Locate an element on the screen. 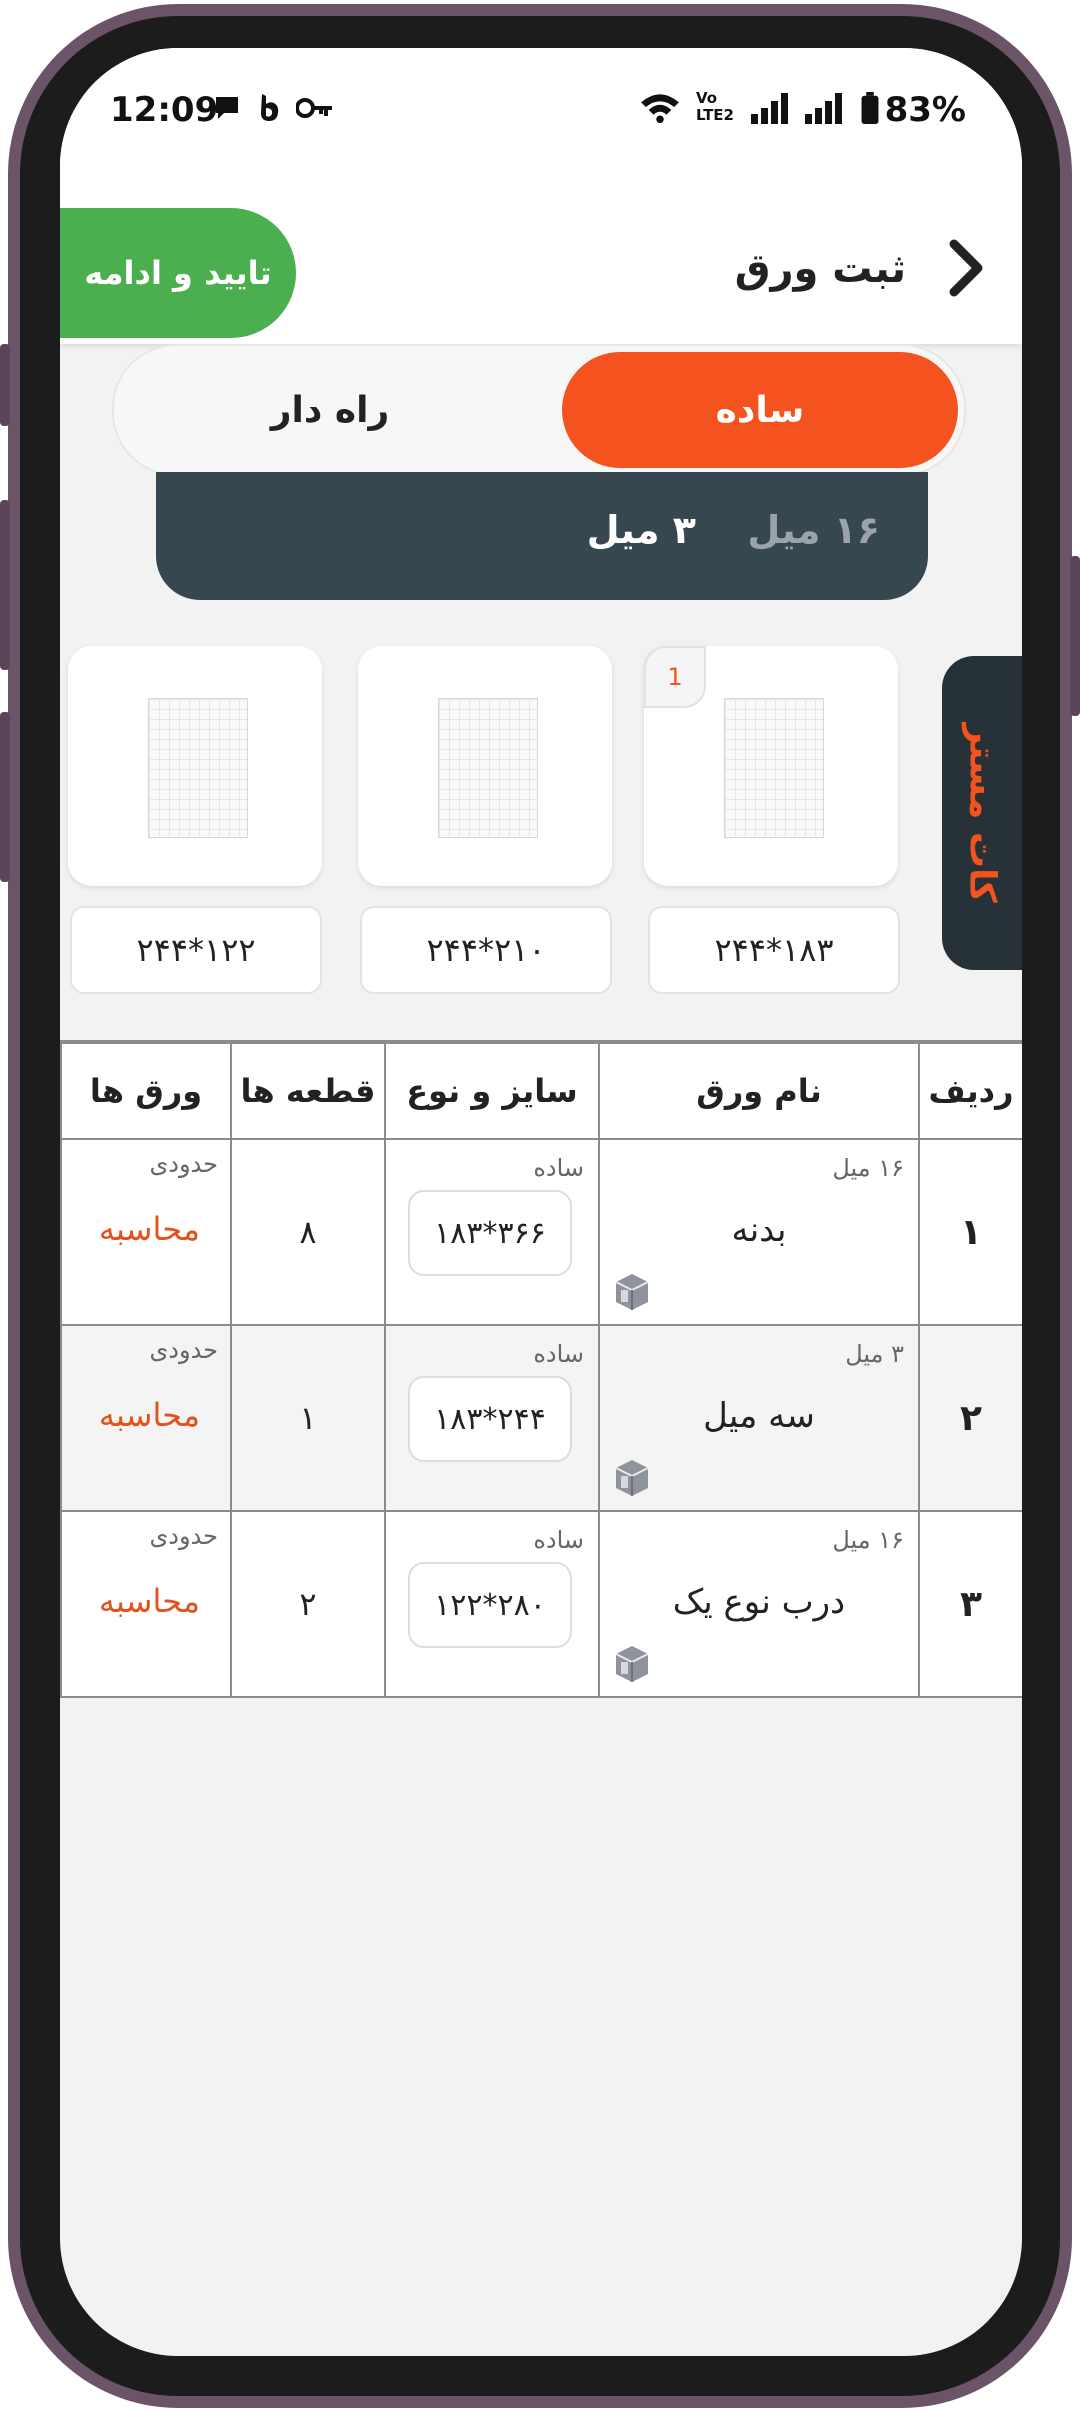 The height and width of the screenshot is (2412, 1080). thickness-option-3: ۳ میل is located at coordinates (641, 530).